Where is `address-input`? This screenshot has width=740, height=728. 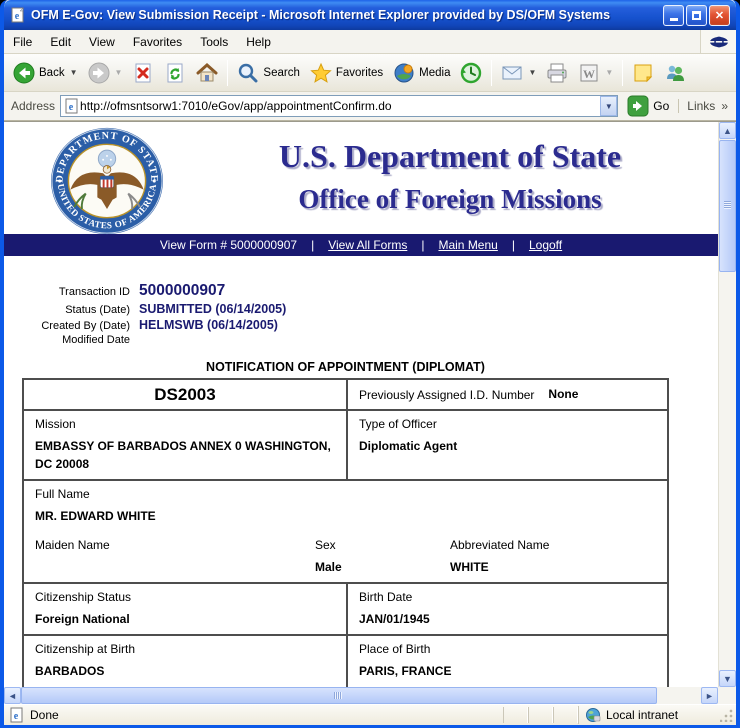 address-input is located at coordinates (340, 106).